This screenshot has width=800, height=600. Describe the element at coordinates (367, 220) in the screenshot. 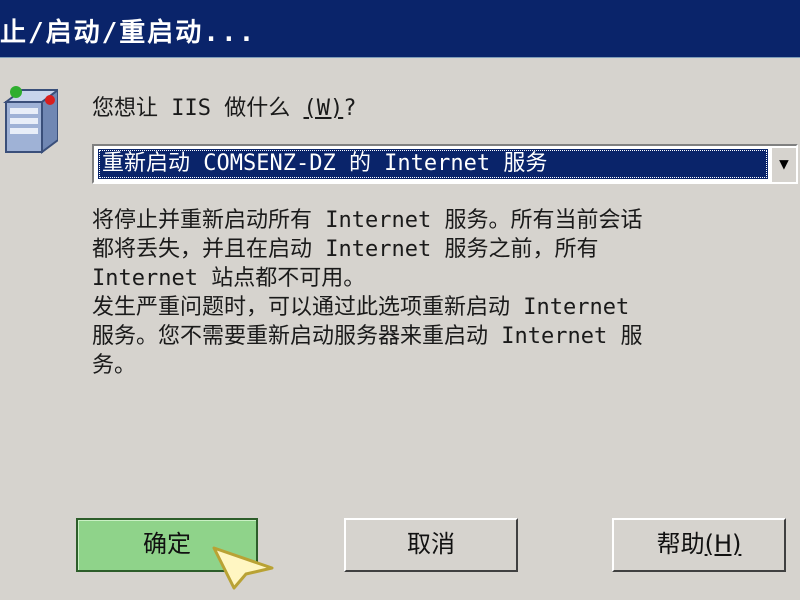

I see `description-line: 将停止并重新启动所有 Internet 服务。所有当前会话` at that location.